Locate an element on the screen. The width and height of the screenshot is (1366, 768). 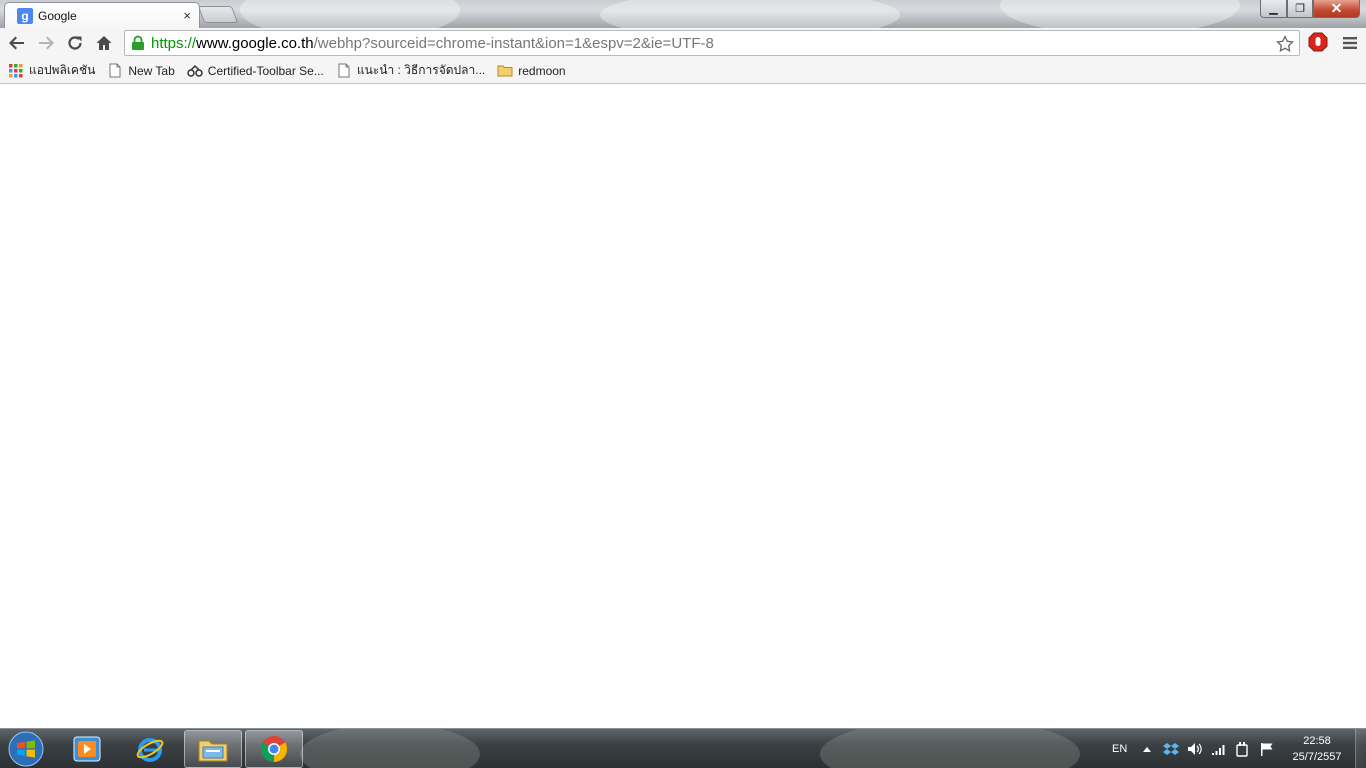
system-clock: 22:58 25/7/2557 is located at coordinates (1317, 749).